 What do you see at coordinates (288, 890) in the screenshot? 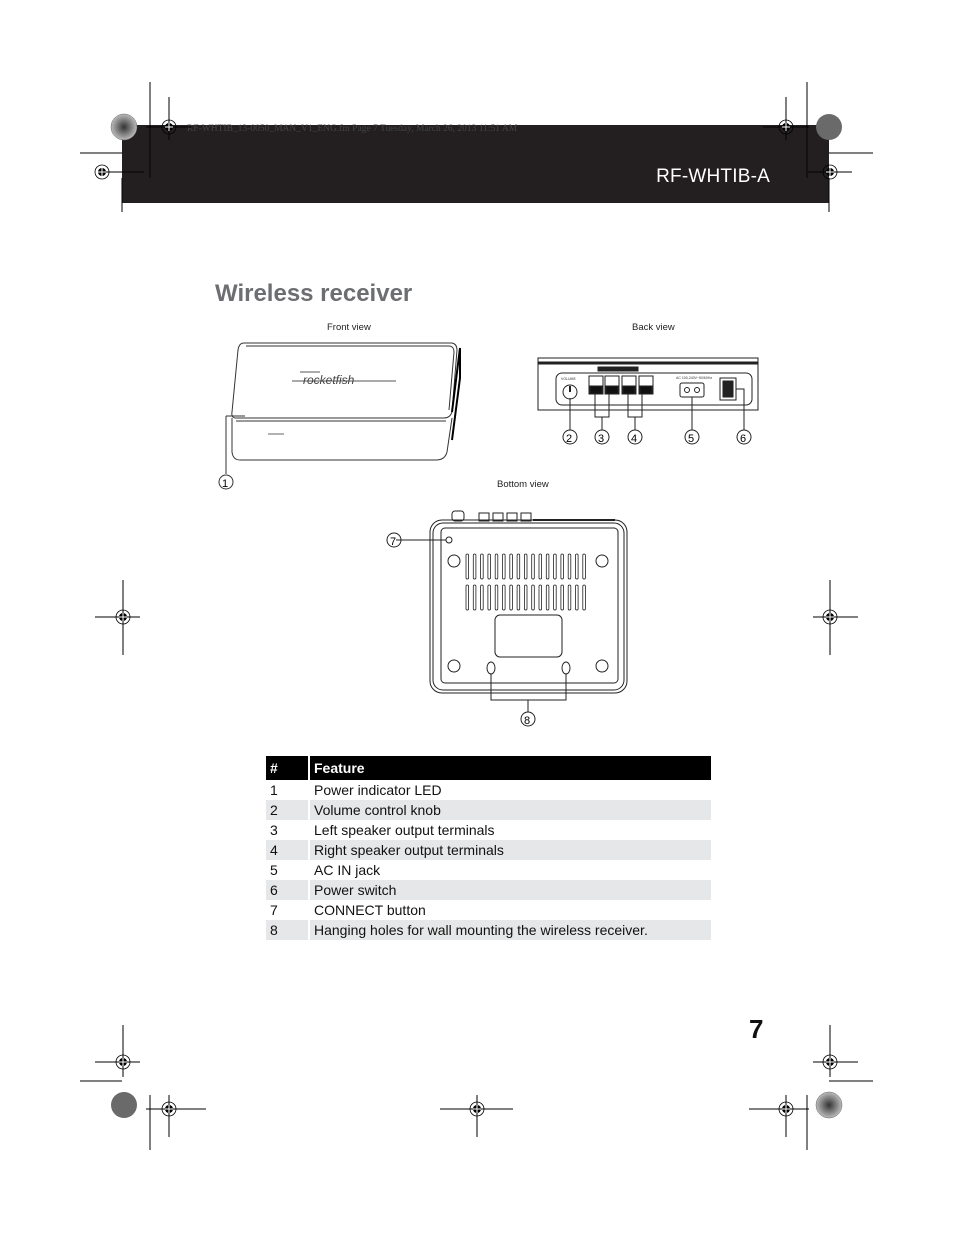
I see `feature-number: 6` at bounding box center [288, 890].